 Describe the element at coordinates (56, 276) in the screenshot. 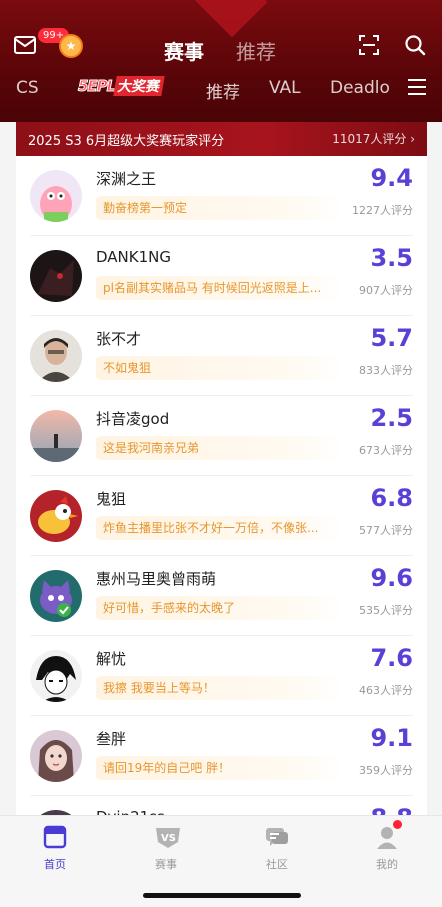

I see `dark-avatar` at that location.